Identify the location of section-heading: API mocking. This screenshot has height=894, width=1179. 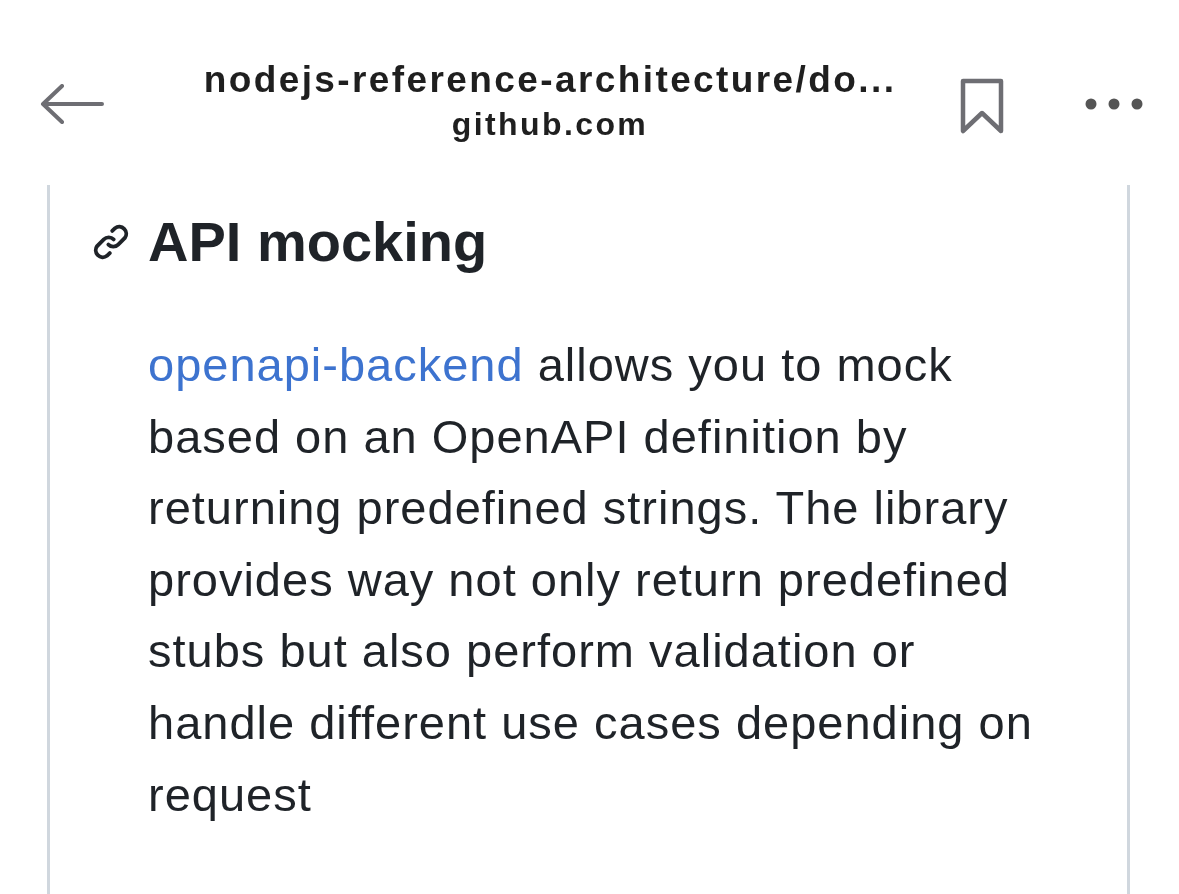
(318, 242).